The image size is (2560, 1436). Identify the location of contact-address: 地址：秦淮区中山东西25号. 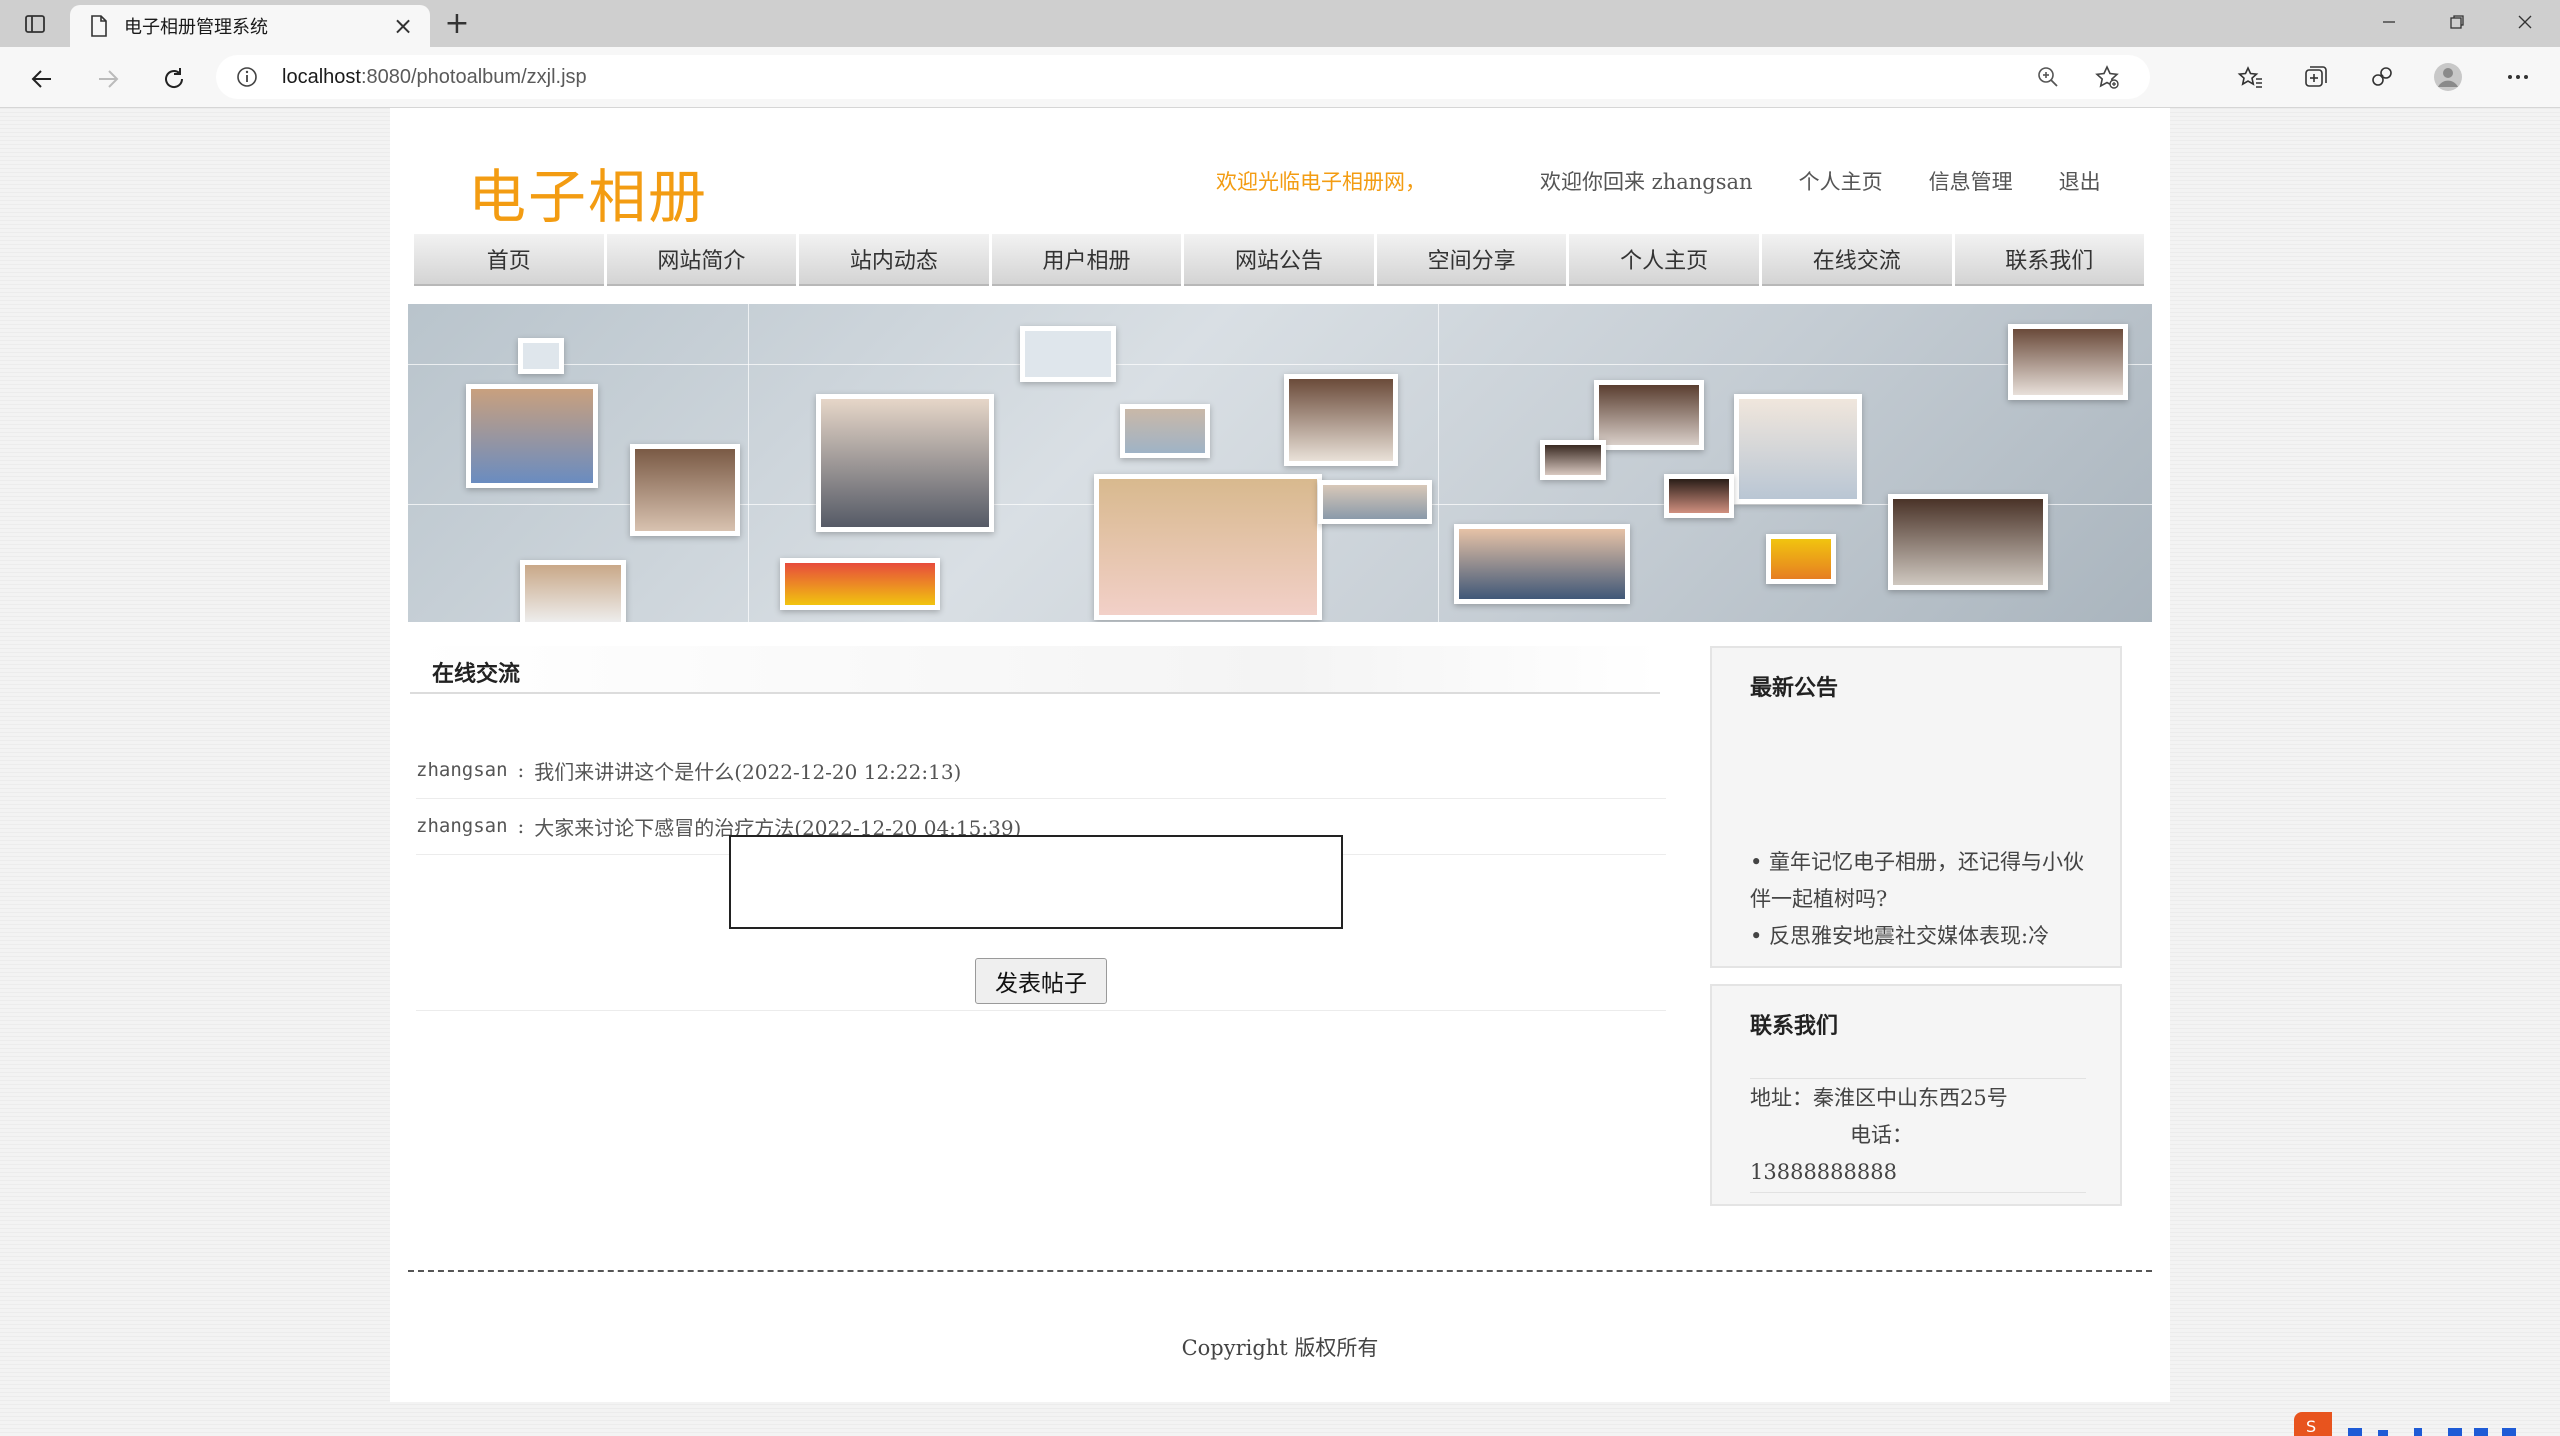
(1879, 1098).